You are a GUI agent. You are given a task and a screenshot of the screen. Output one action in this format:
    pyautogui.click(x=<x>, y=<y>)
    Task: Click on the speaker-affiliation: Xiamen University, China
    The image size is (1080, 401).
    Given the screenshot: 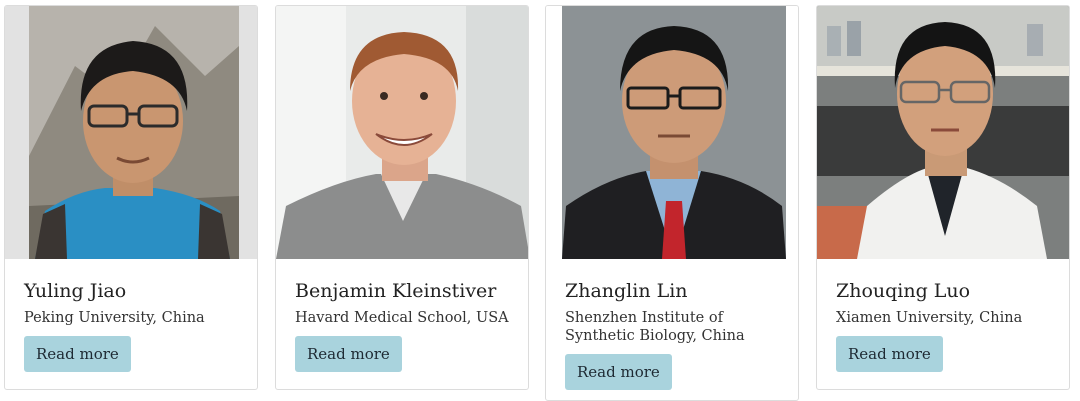 What is the action you would take?
    pyautogui.click(x=929, y=318)
    